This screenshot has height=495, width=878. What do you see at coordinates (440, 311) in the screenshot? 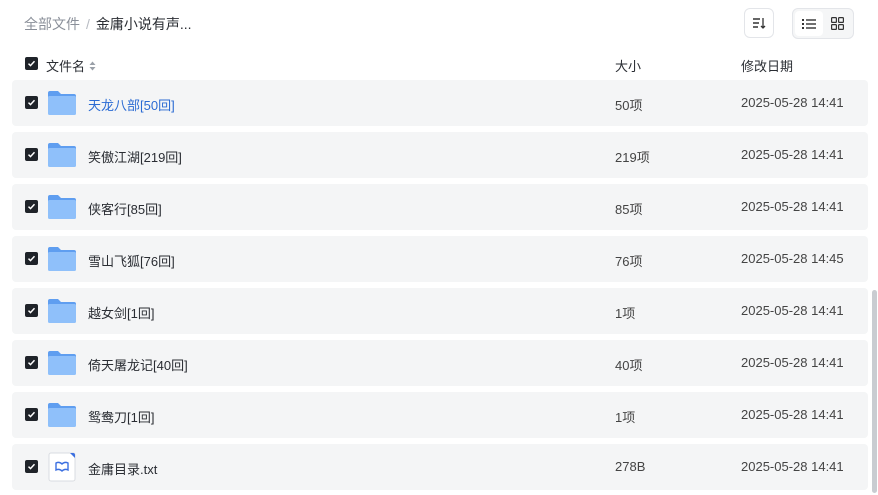
I see `file-row: 越女剑[1回] 1项 2025-05-28 14:41` at bounding box center [440, 311].